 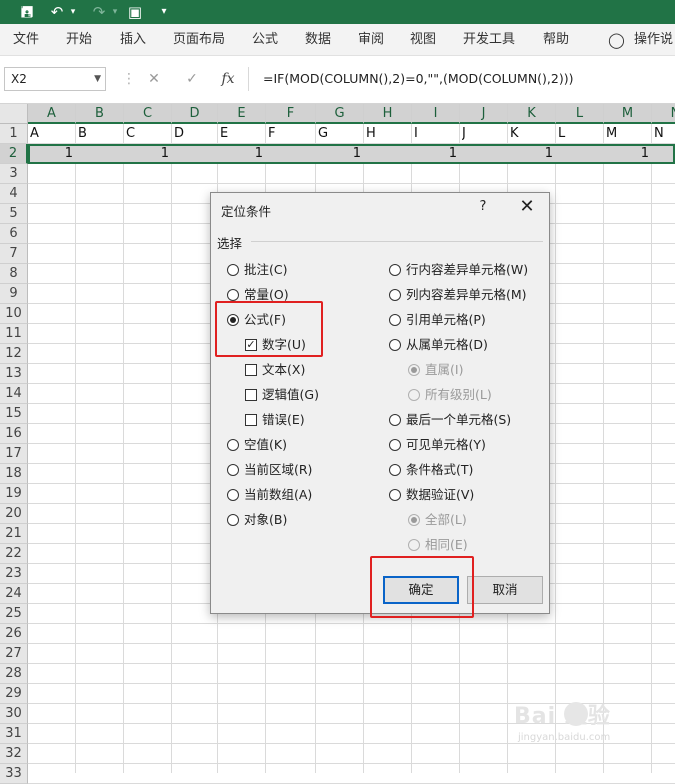 I want to click on close-icon: ✕, so click(x=527, y=206).